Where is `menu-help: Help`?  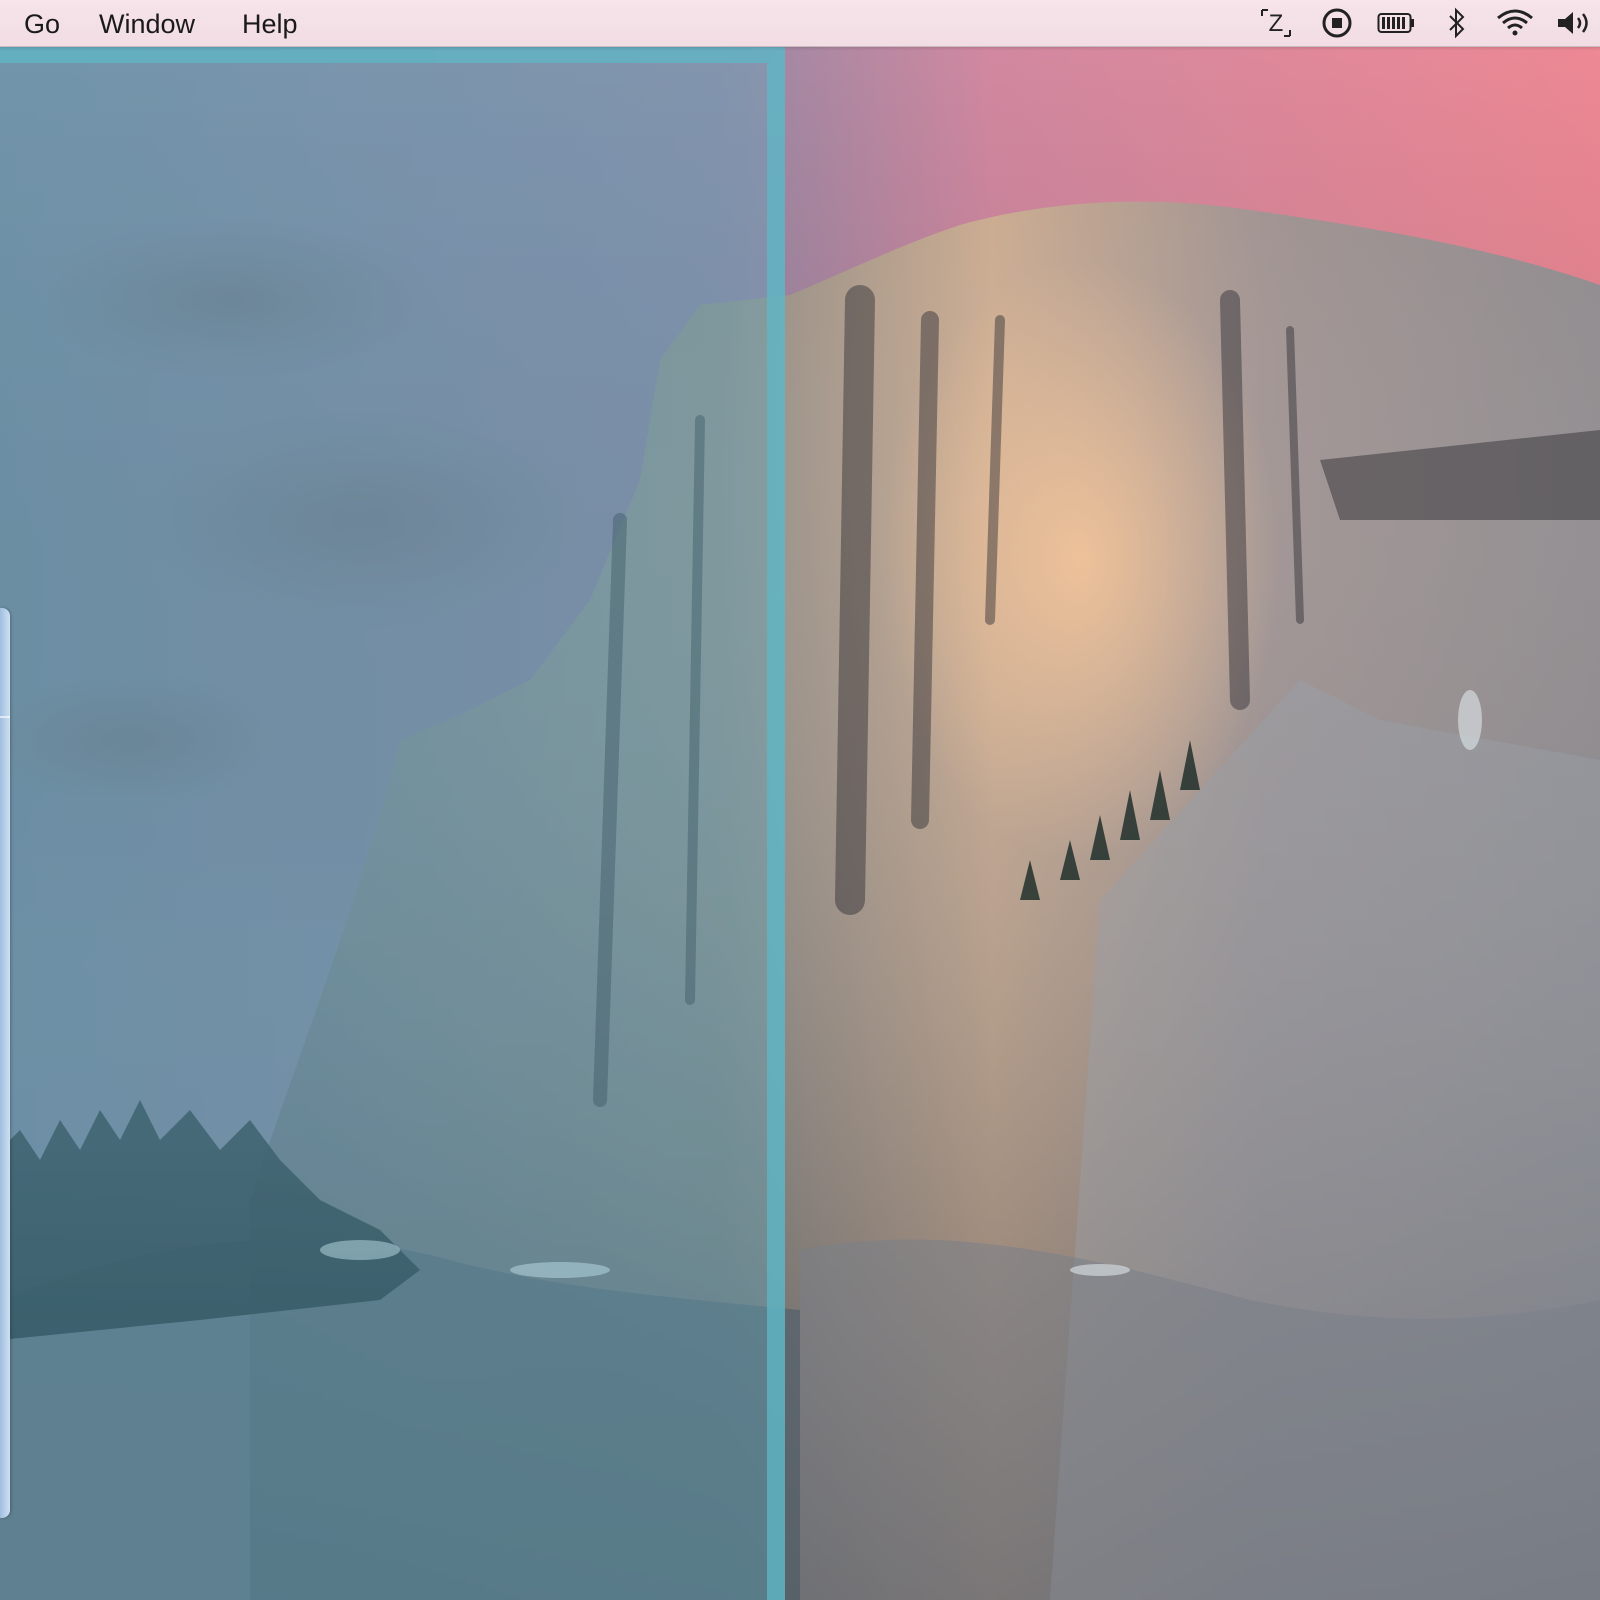 menu-help: Help is located at coordinates (270, 23).